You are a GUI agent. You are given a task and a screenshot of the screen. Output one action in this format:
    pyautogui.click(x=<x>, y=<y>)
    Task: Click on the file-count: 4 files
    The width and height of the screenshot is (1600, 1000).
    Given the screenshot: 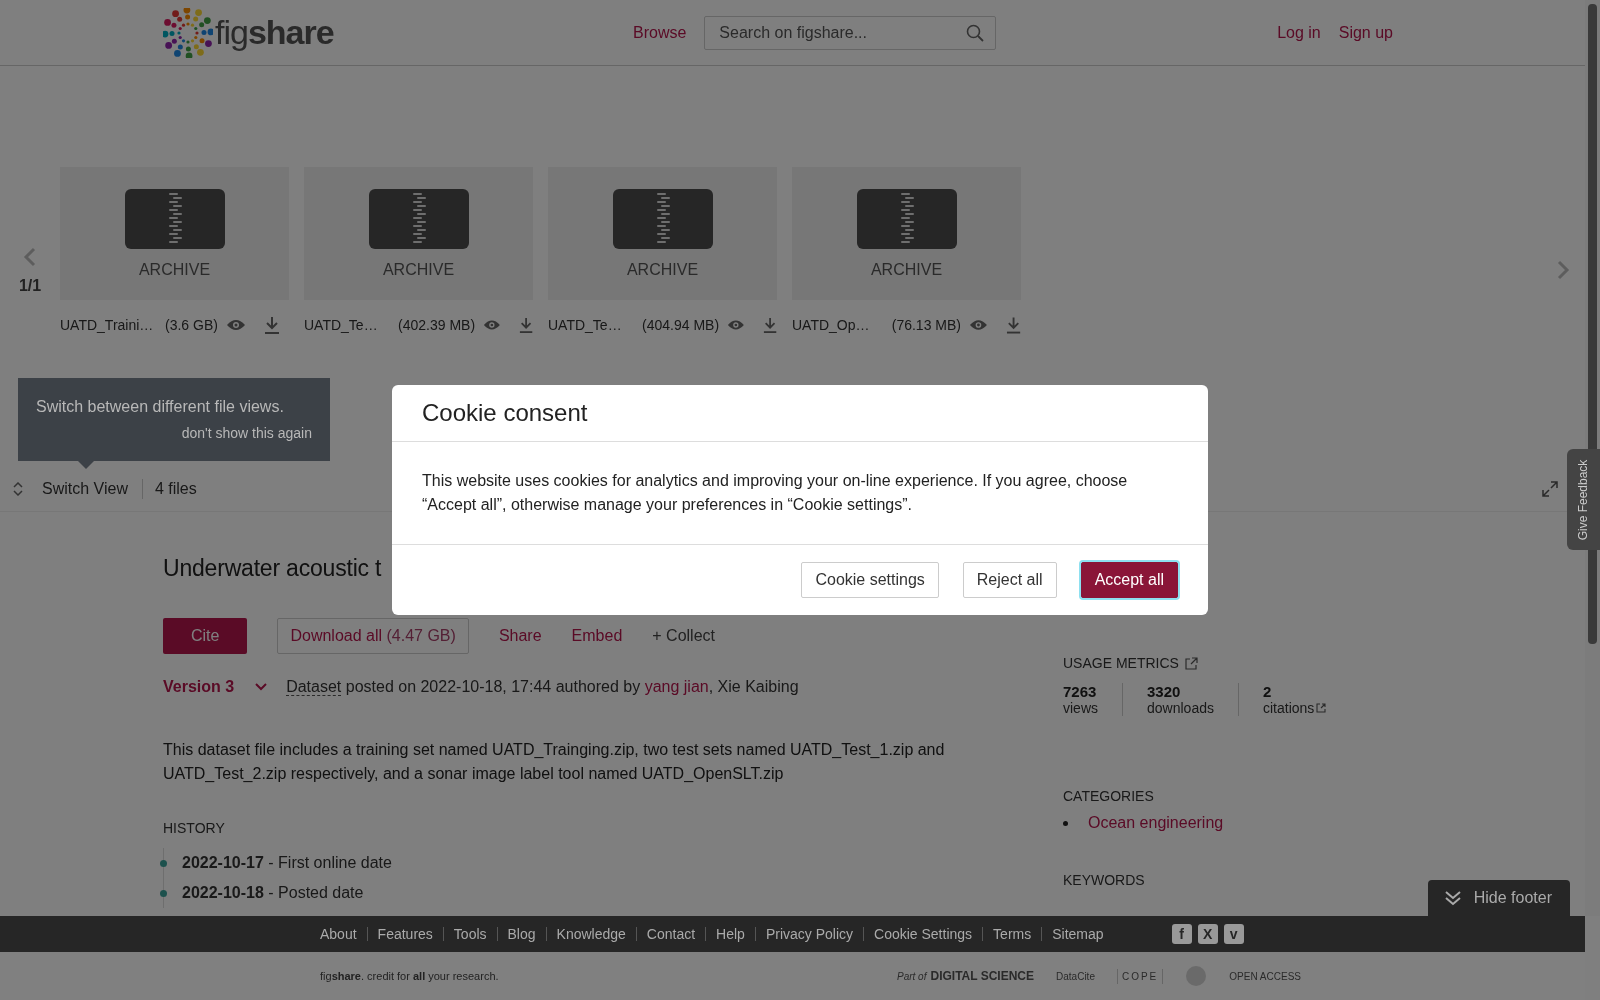 What is the action you would take?
    pyautogui.click(x=175, y=489)
    